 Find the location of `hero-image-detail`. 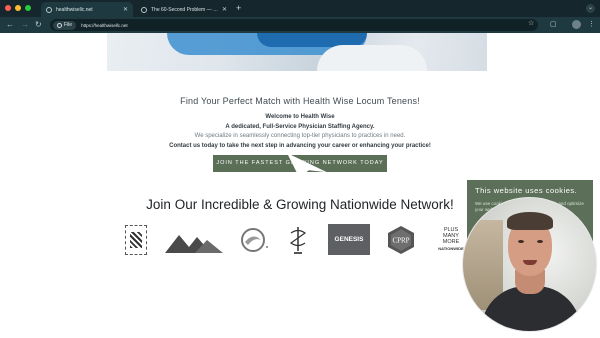

hero-image-detail is located at coordinates (372, 58).